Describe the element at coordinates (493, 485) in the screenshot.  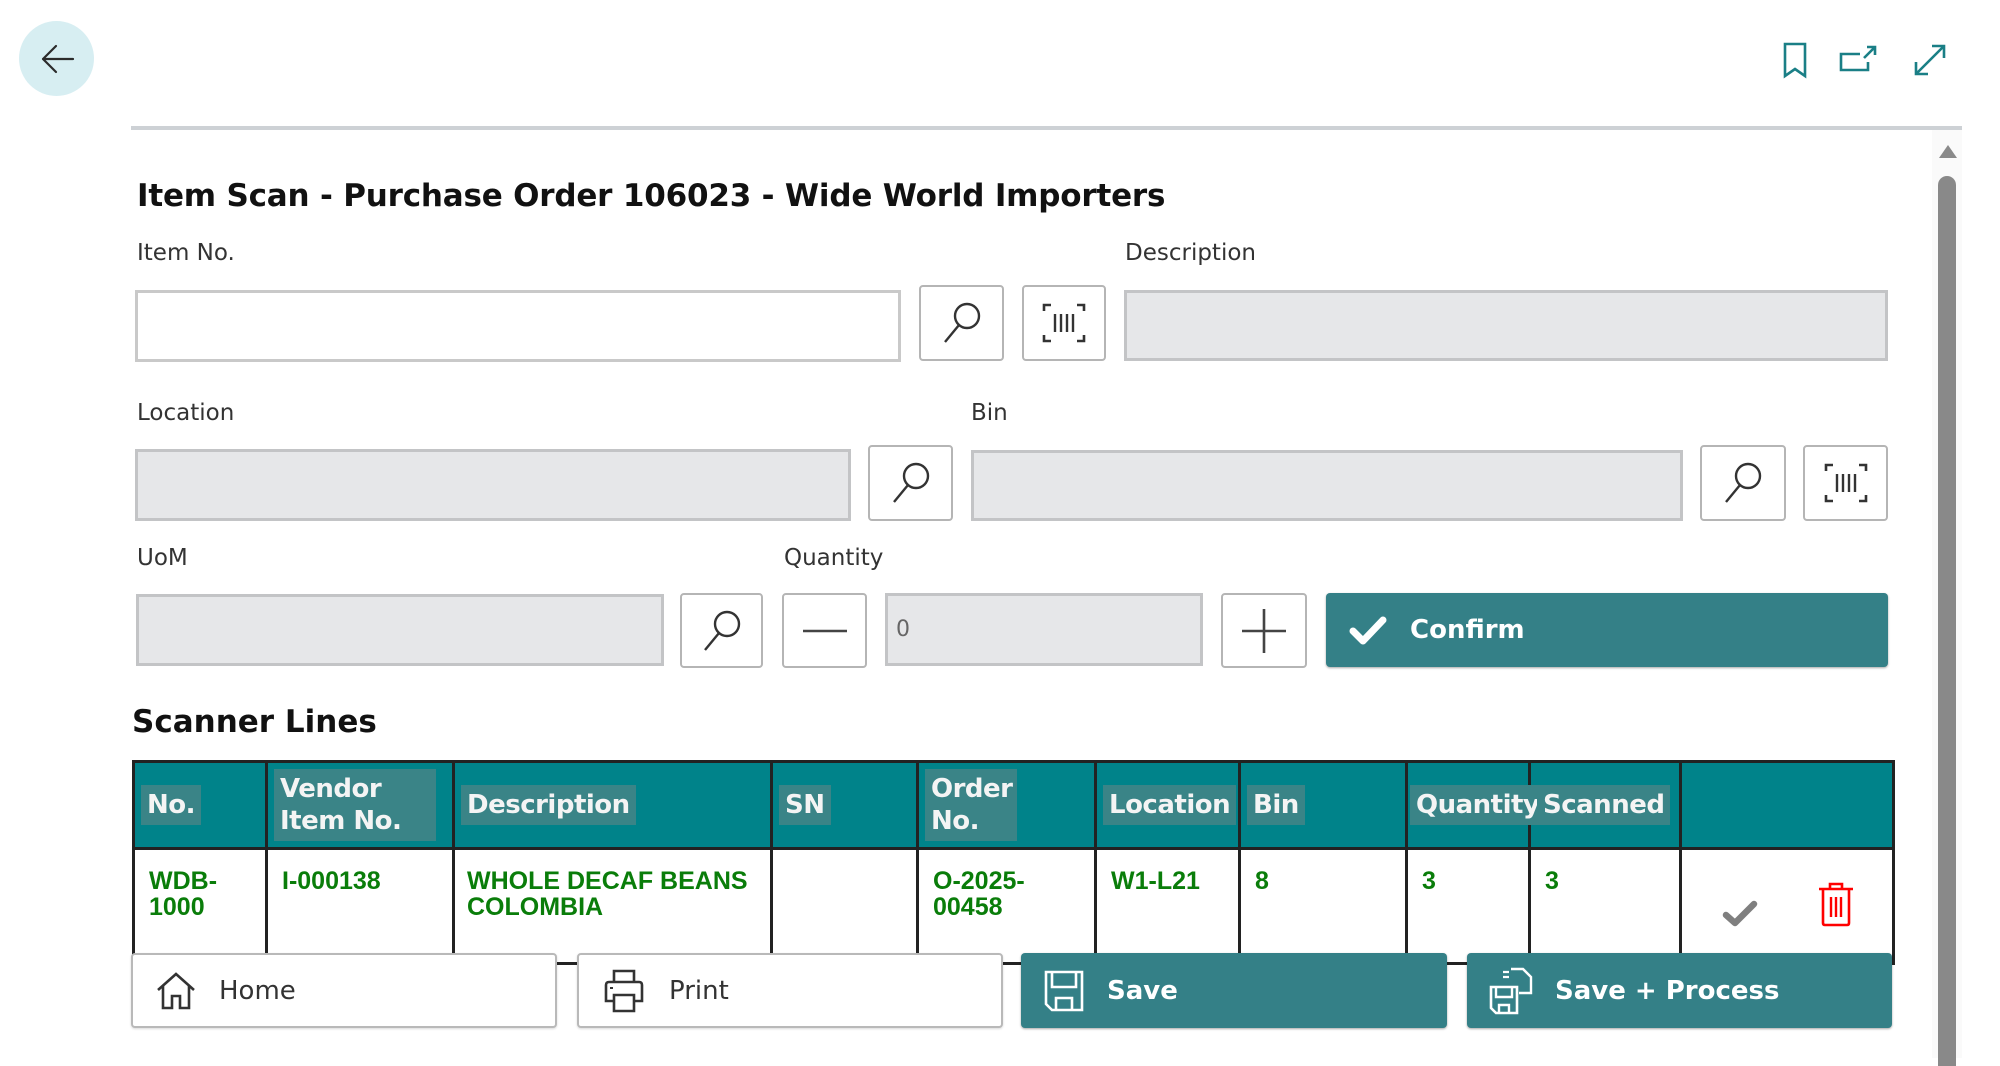
I see `location-field` at that location.